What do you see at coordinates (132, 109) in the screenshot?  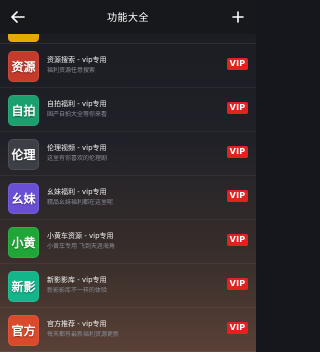 I see `app-text: 自拍福利 - vip专用 国产自拍大全等你来看` at bounding box center [132, 109].